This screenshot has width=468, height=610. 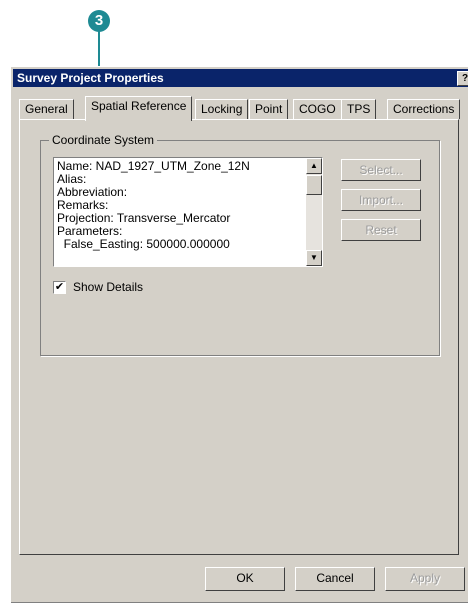 I want to click on help-button: ?, so click(x=462, y=78).